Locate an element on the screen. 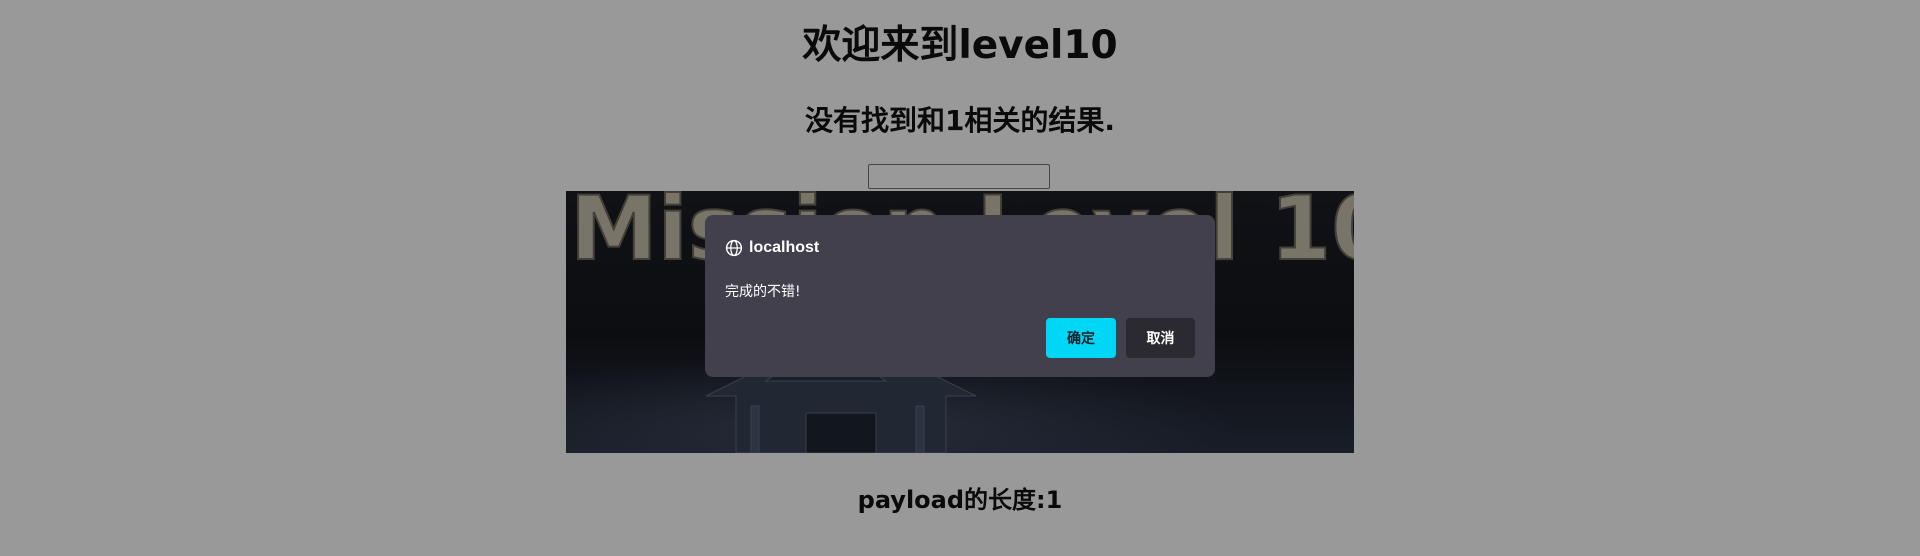 The width and height of the screenshot is (1920, 556). dialog-message: 完成的不错! is located at coordinates (763, 292).